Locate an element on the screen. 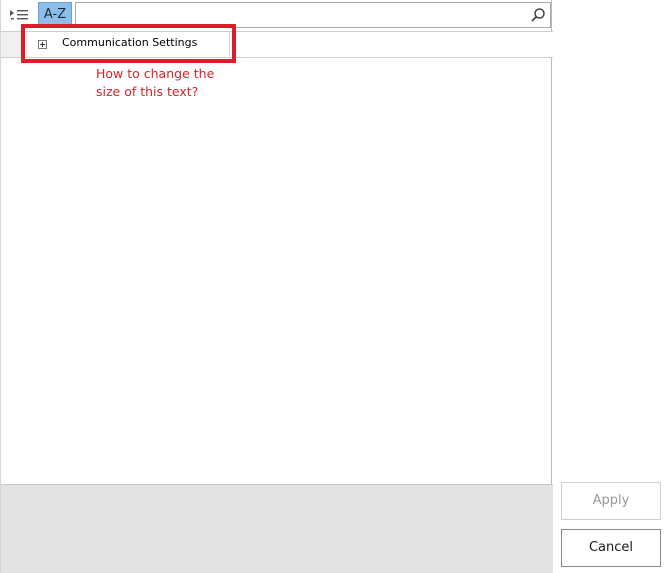 The image size is (672, 573). categorized-list-icon is located at coordinates (19, 15).